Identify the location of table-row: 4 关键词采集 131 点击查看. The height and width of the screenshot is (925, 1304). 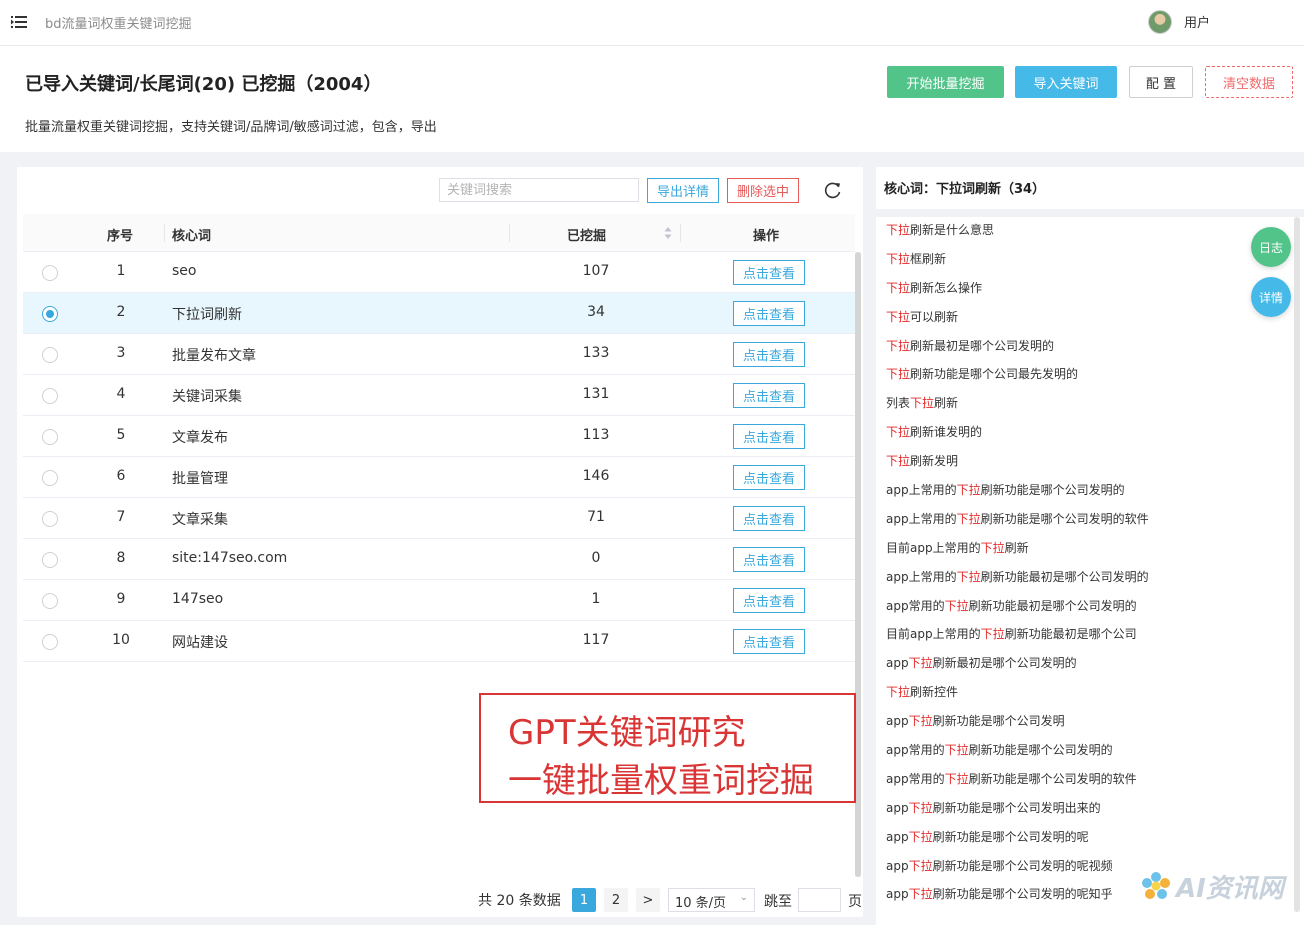
(439, 395).